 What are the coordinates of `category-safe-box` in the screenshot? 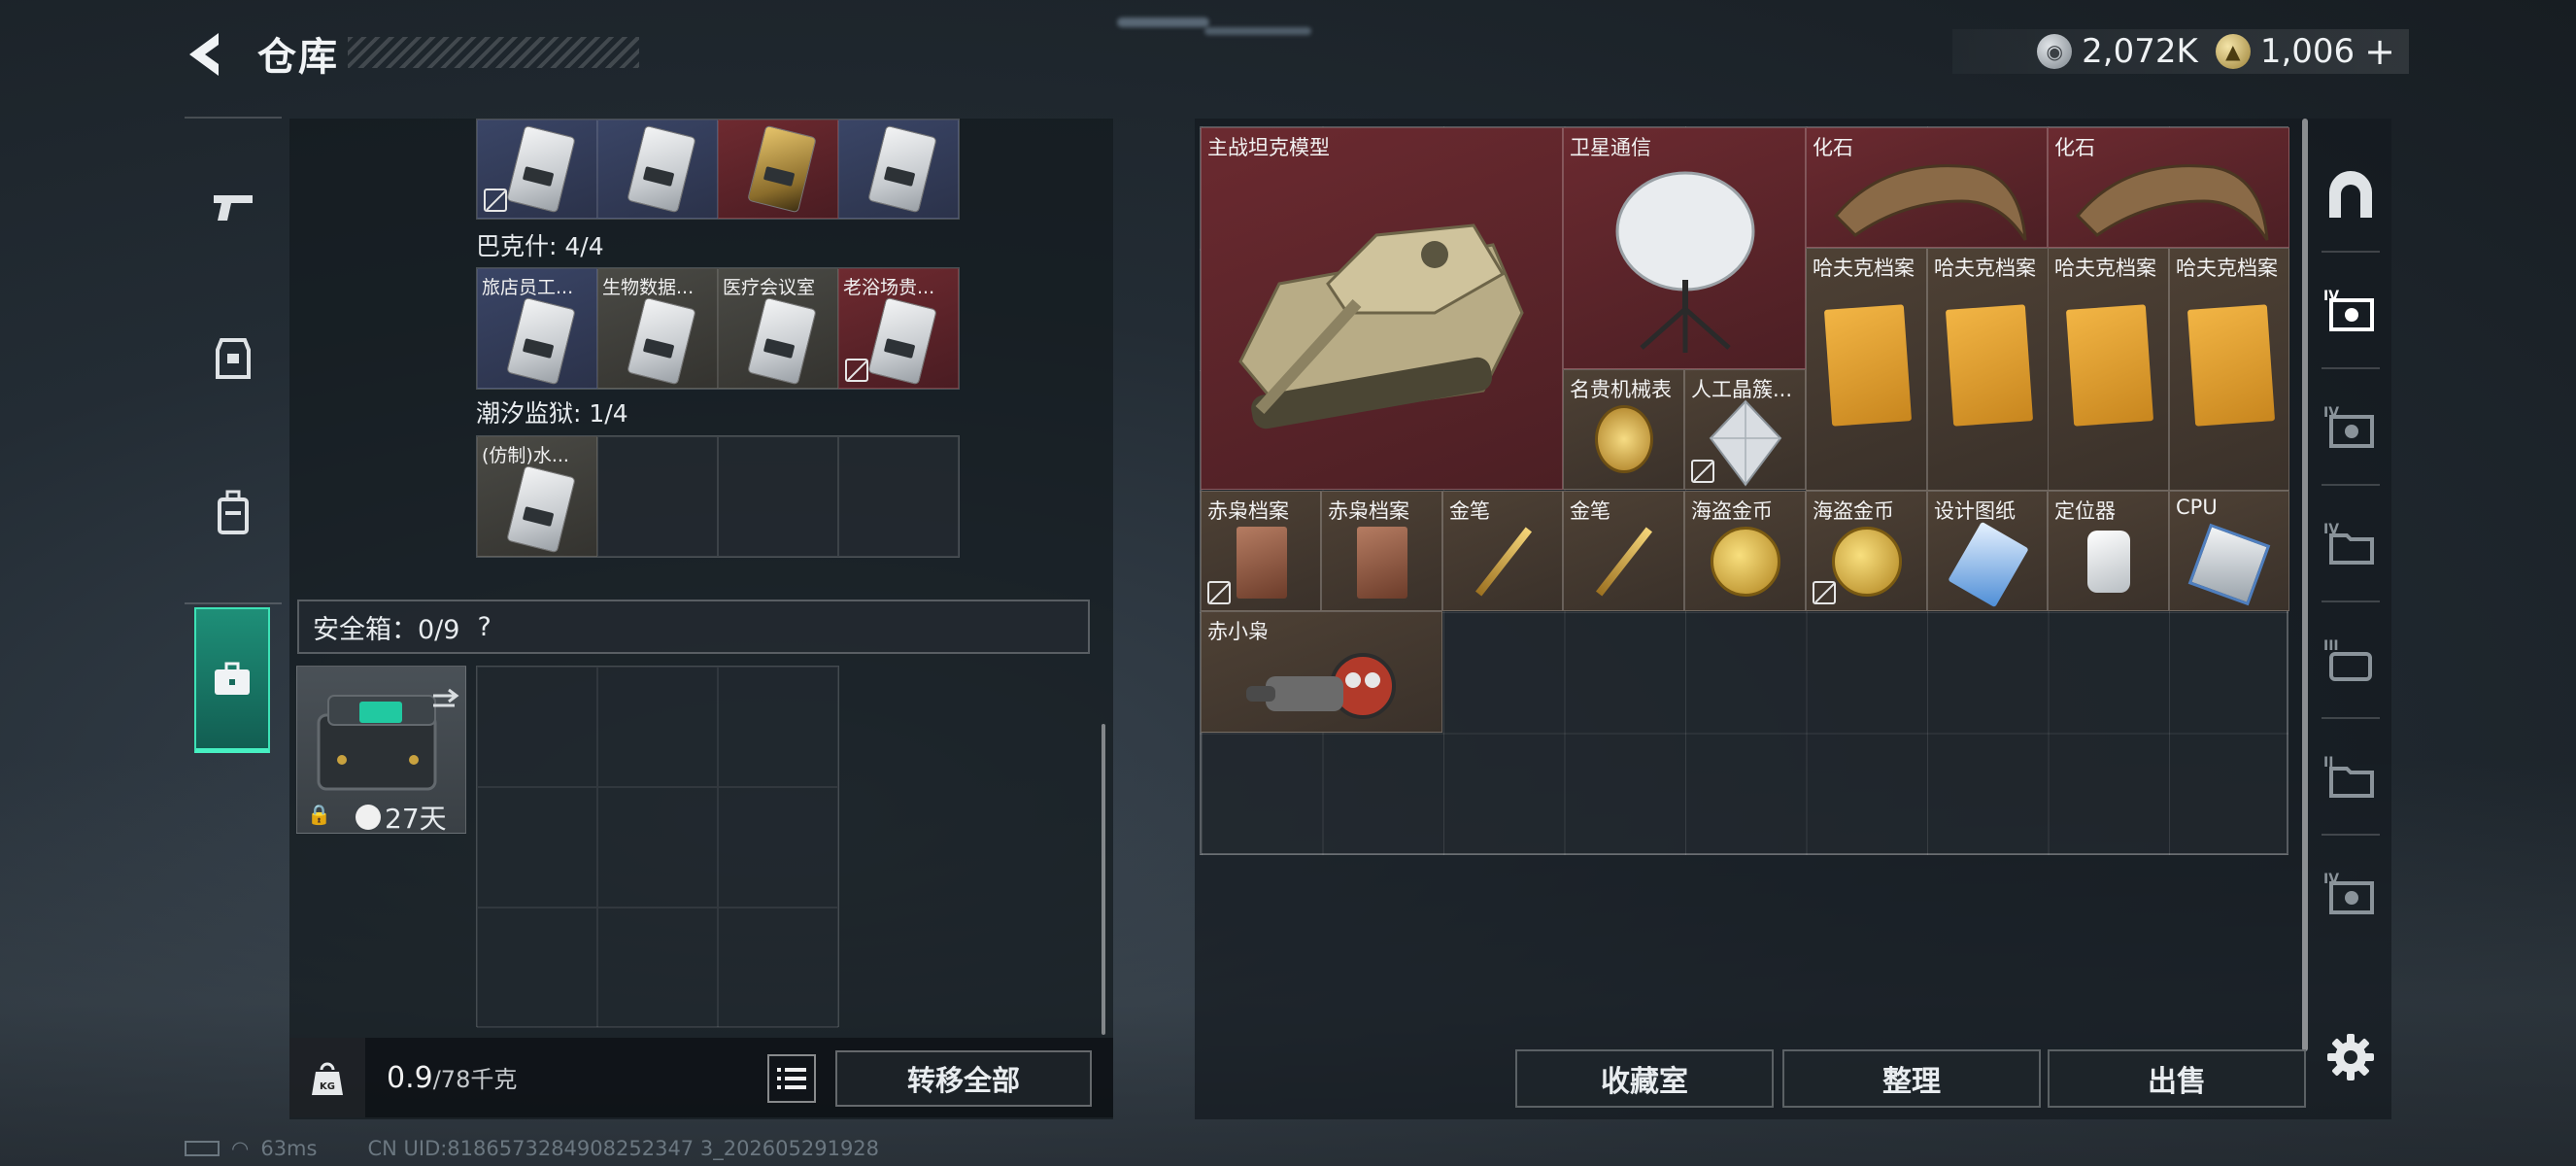 It's located at (232, 680).